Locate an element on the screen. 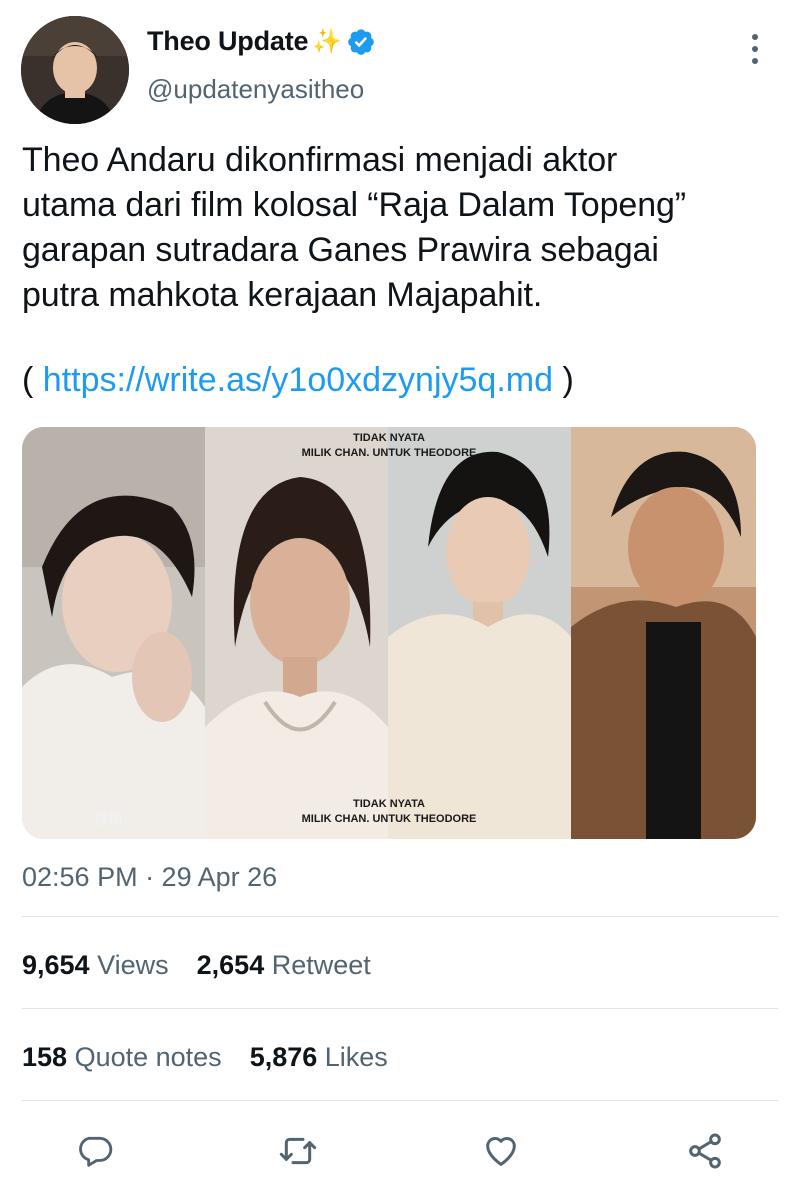 This screenshot has width=799, height=1200. name-row: Theo Update ✨ is located at coordinates (261, 41).